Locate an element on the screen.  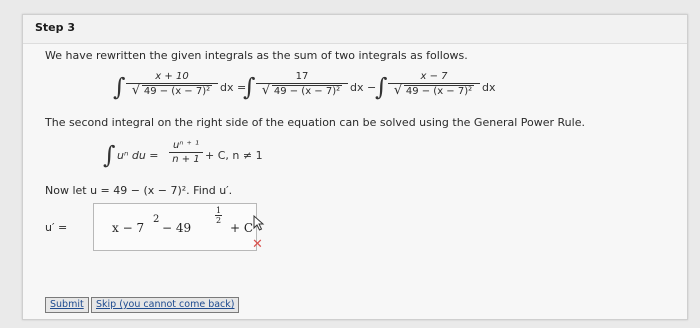
mouse-cursor-icon is located at coordinates (259, 223).